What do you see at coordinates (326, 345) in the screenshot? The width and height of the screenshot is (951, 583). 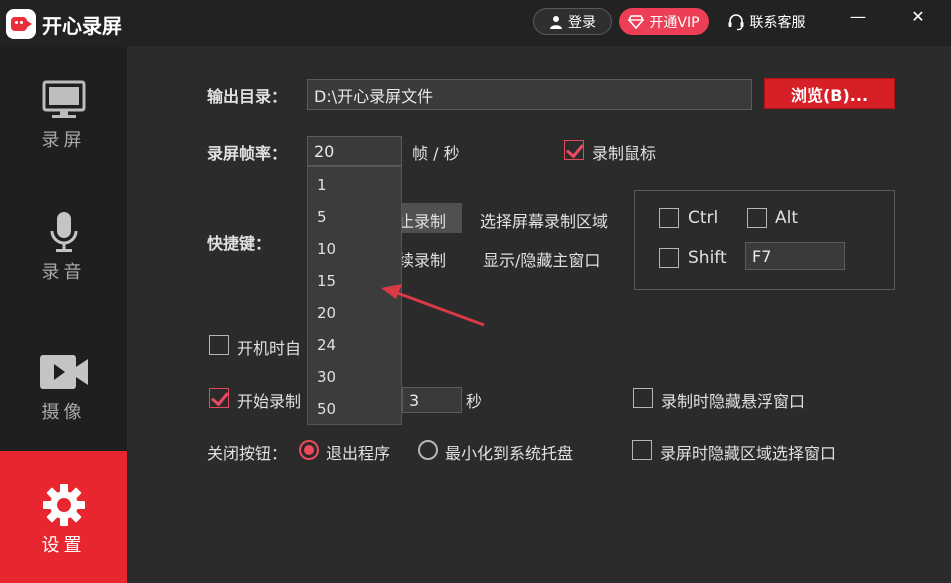 I see `fps-option: 24` at bounding box center [326, 345].